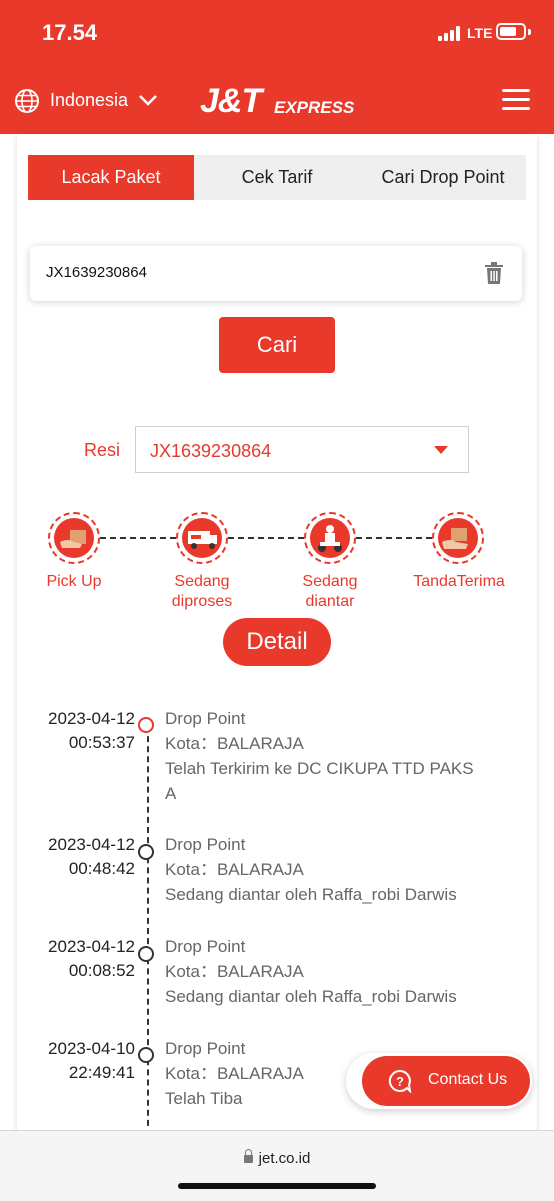 Image resolution: width=554 pixels, height=1201 pixels. Describe the element at coordinates (441, 450) in the screenshot. I see `caret-down-icon` at that location.